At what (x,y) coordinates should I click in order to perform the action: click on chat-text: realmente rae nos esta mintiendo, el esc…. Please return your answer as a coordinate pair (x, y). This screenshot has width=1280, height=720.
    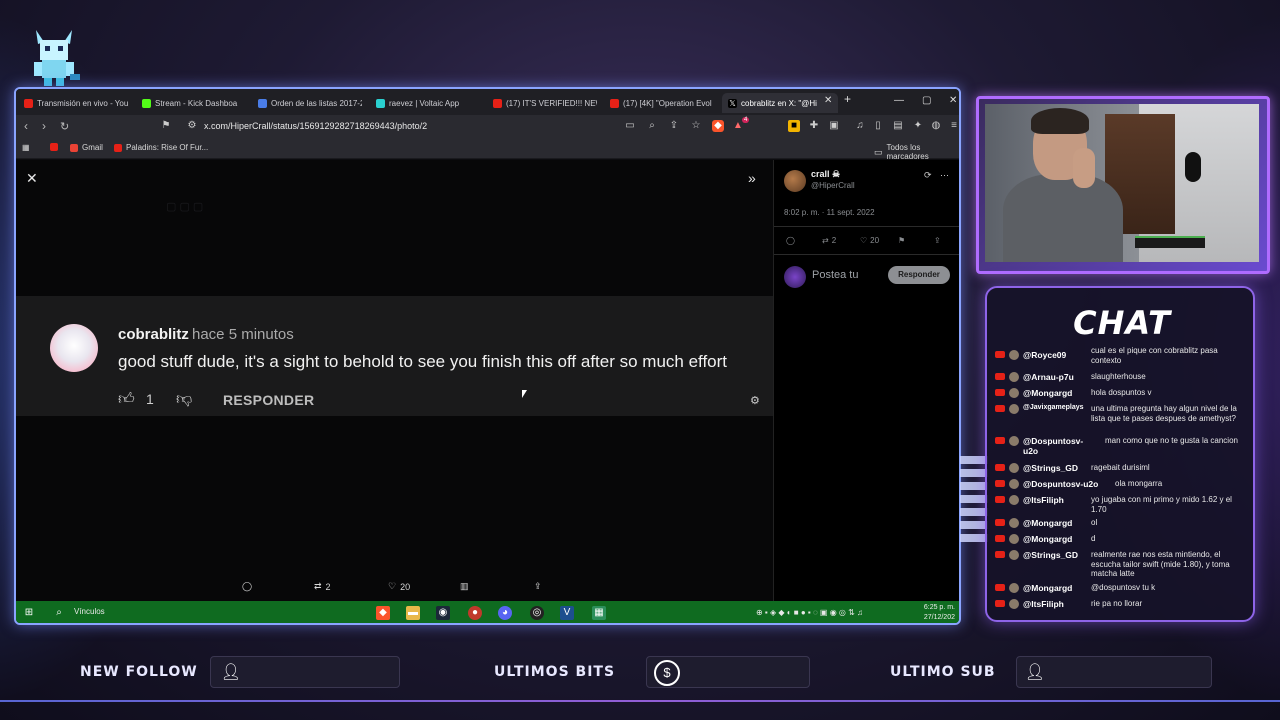
    Looking at the image, I should click on (1160, 564).